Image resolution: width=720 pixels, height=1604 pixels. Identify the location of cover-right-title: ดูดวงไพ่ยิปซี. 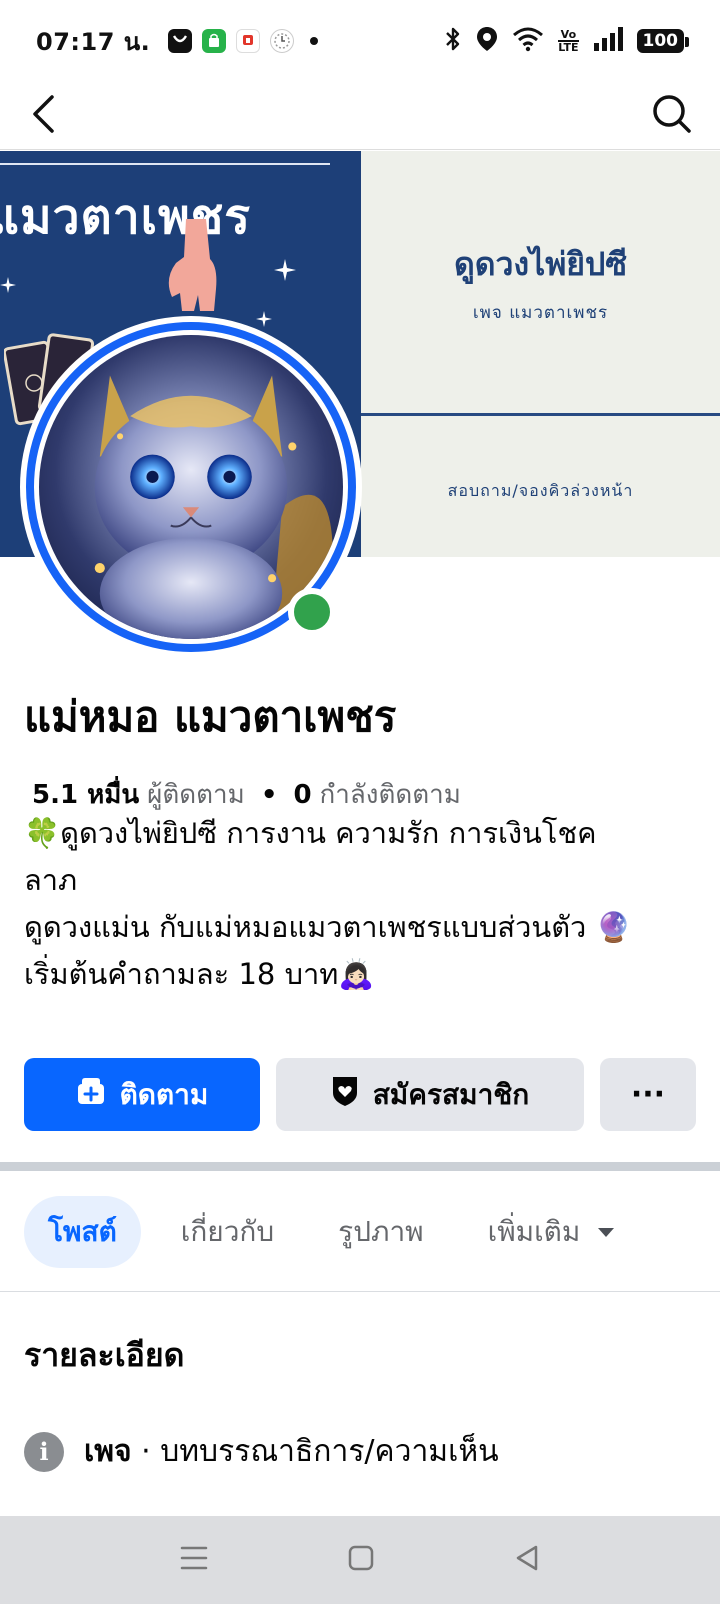
(540, 264).